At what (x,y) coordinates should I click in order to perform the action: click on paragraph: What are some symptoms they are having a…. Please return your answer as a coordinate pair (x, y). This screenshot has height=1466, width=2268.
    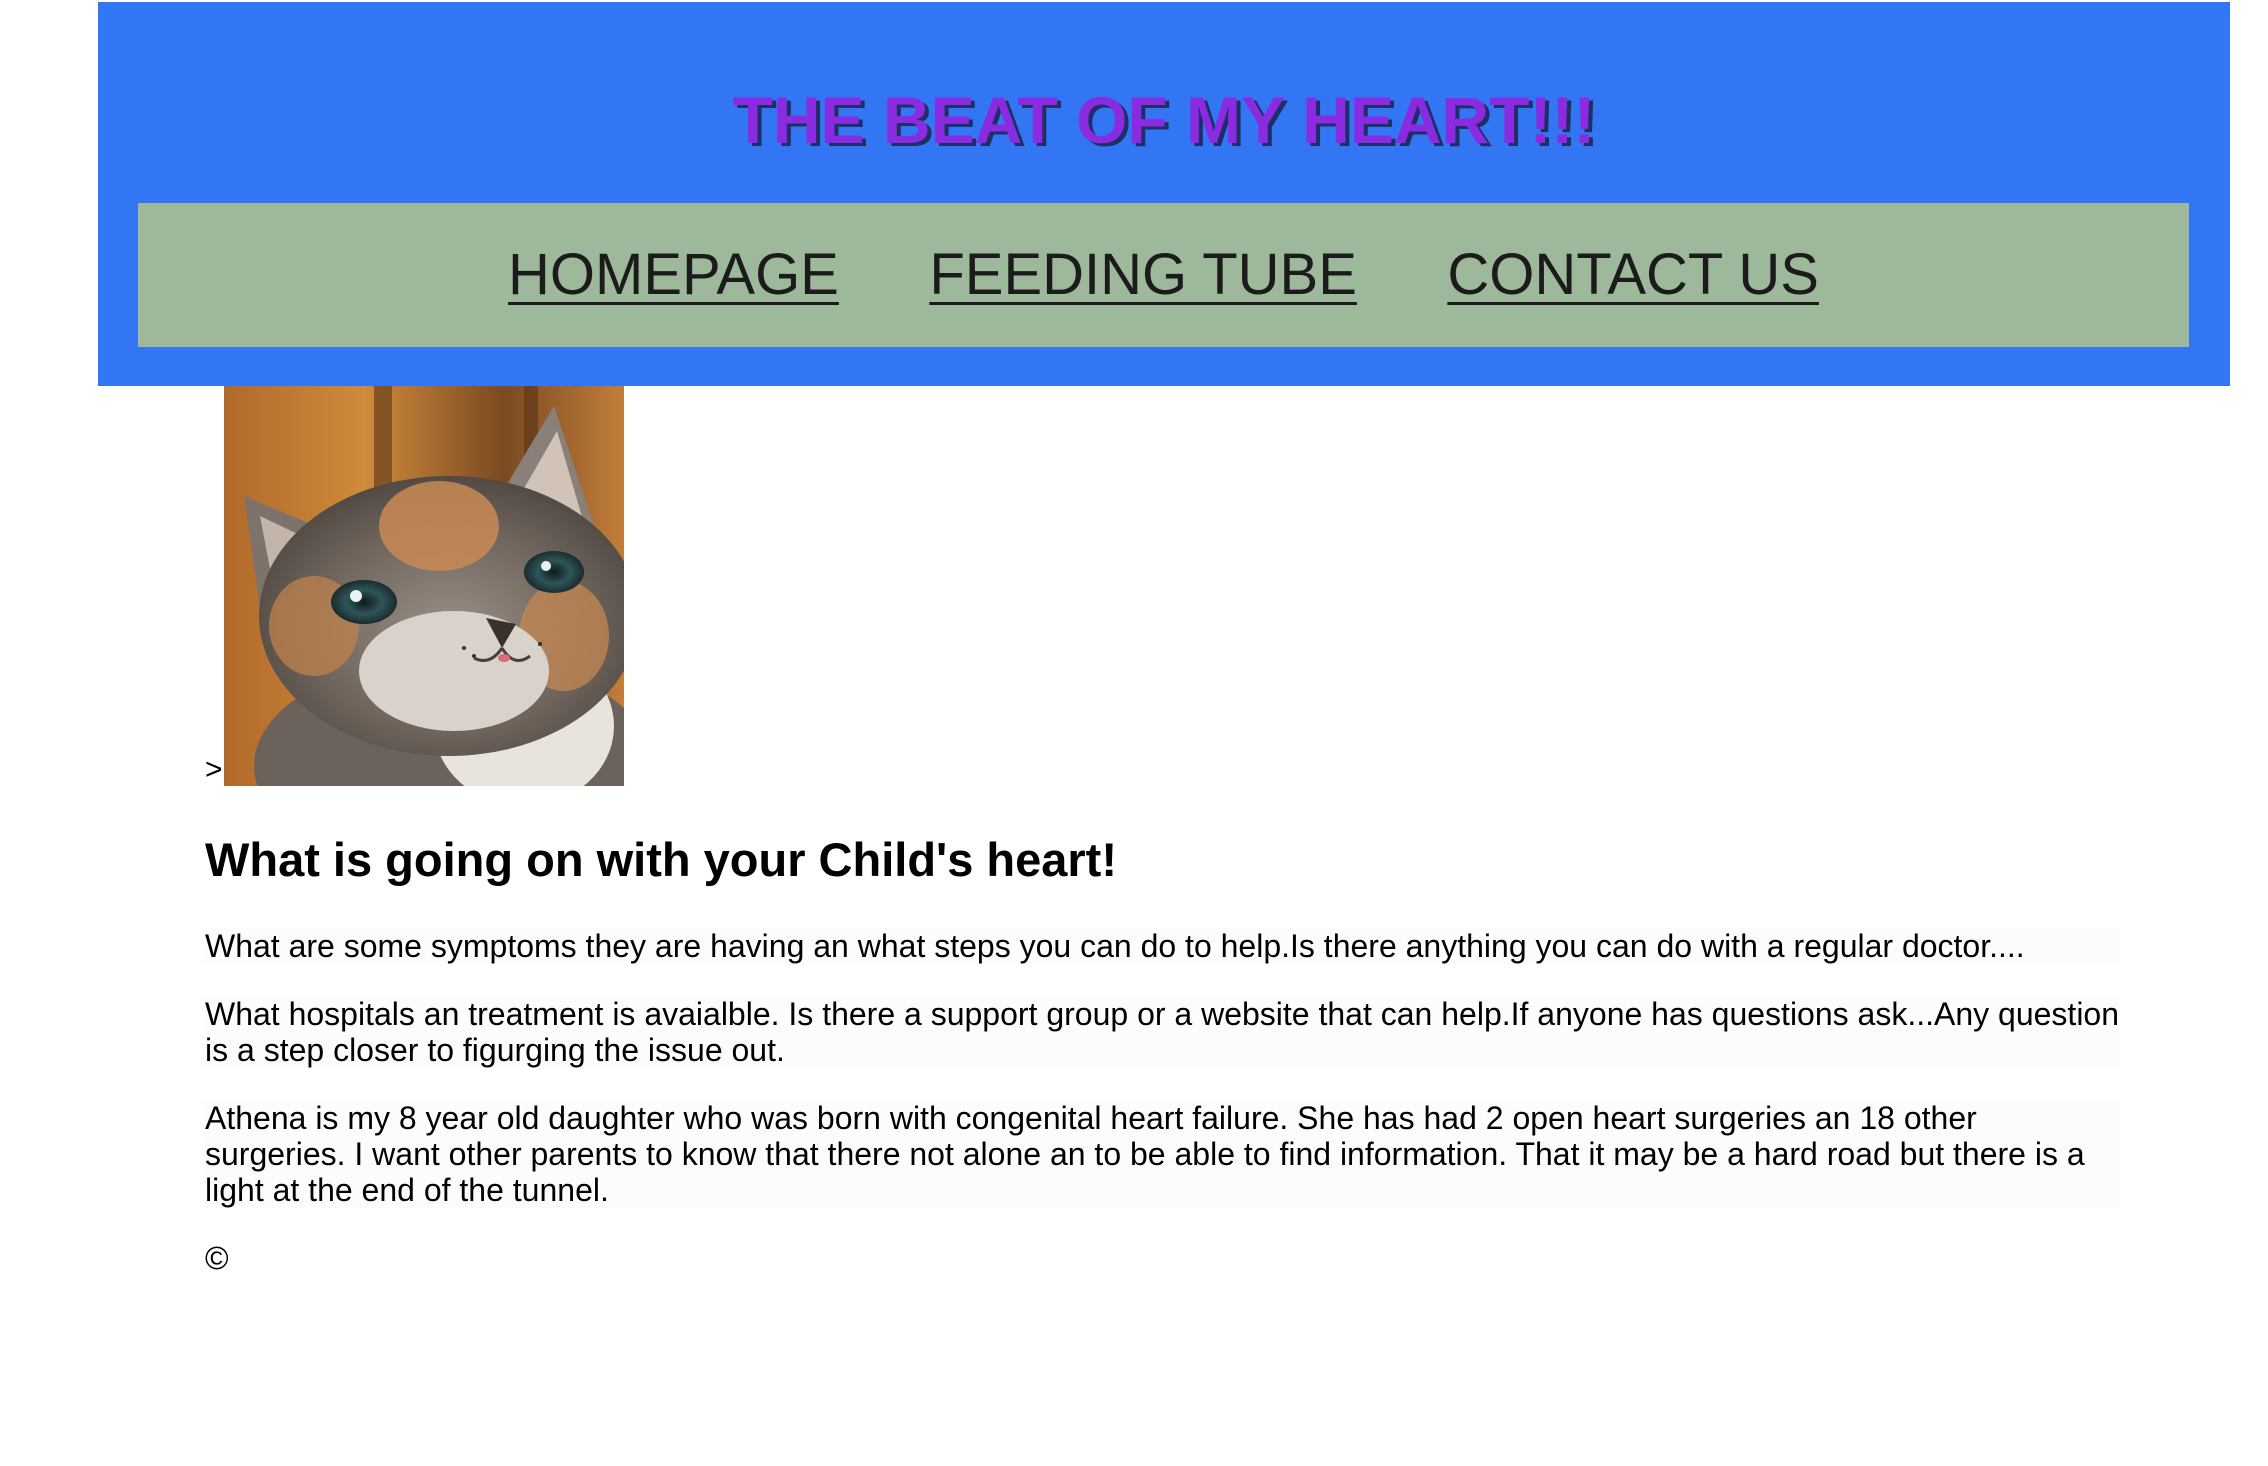
    Looking at the image, I should click on (1162, 946).